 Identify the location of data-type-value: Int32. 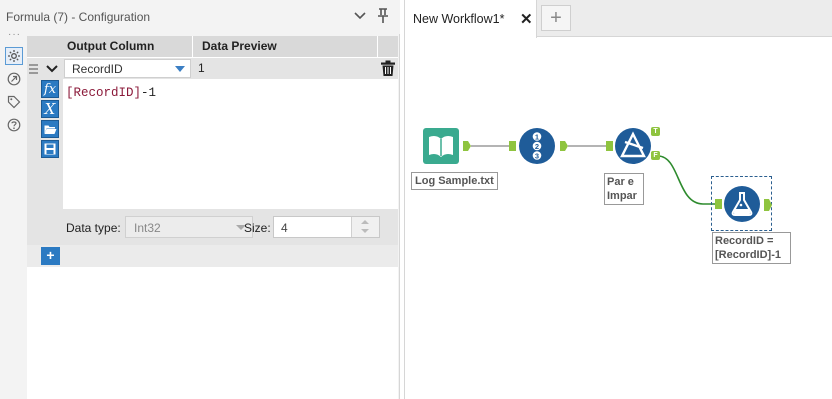
(147, 228).